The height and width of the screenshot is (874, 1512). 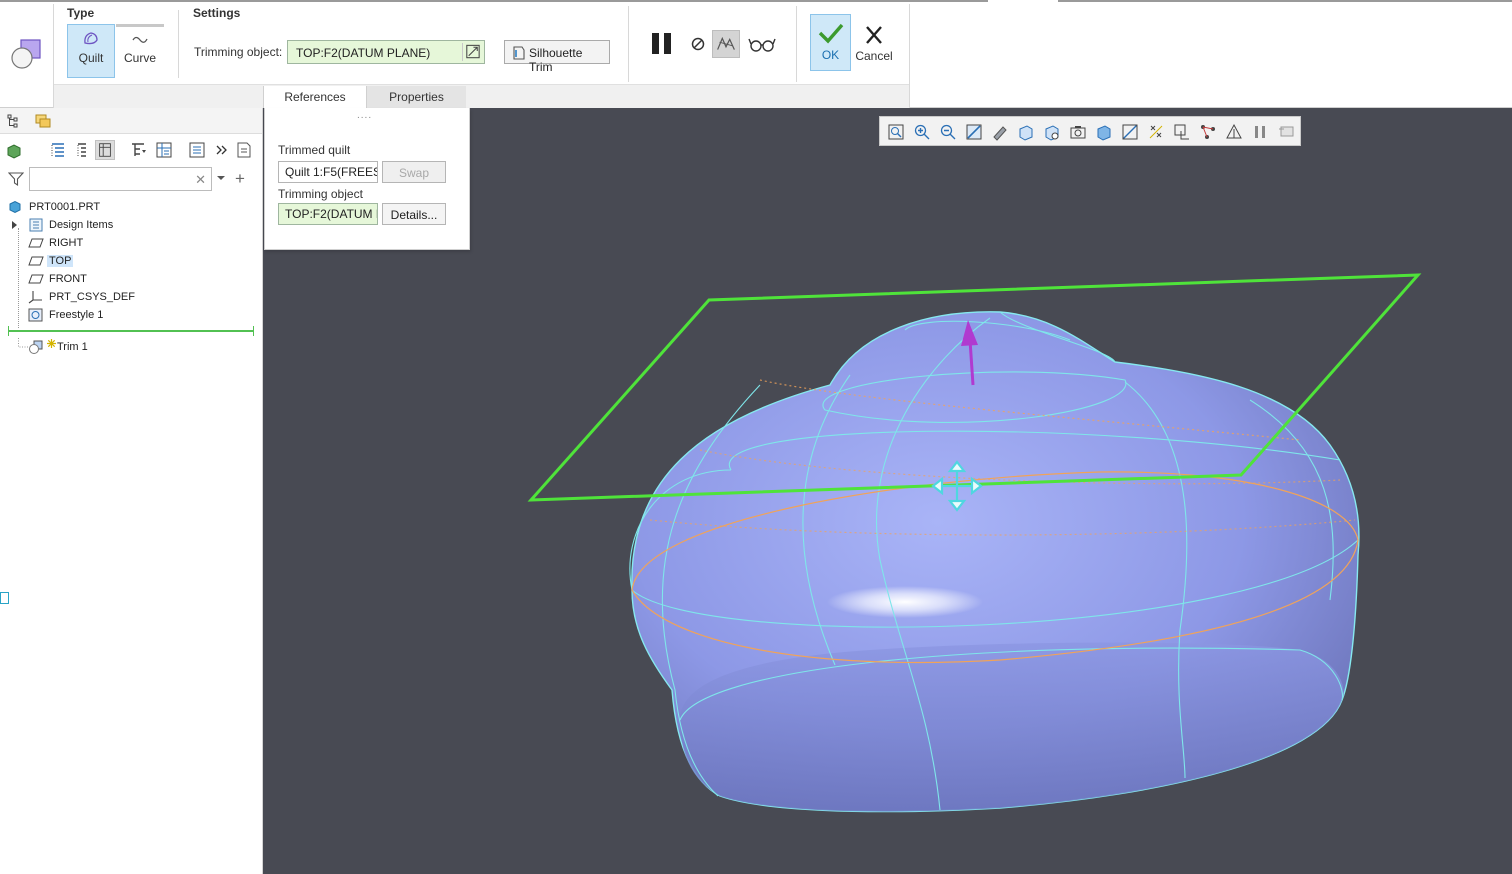 What do you see at coordinates (948, 132) in the screenshot?
I see `zoom-out-icon` at bounding box center [948, 132].